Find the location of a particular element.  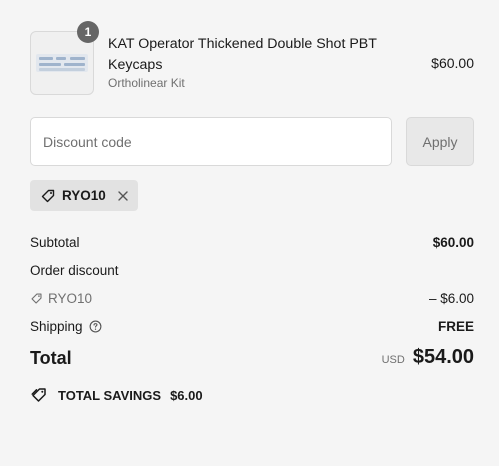

total-value-group: USD $54.00 is located at coordinates (428, 357).